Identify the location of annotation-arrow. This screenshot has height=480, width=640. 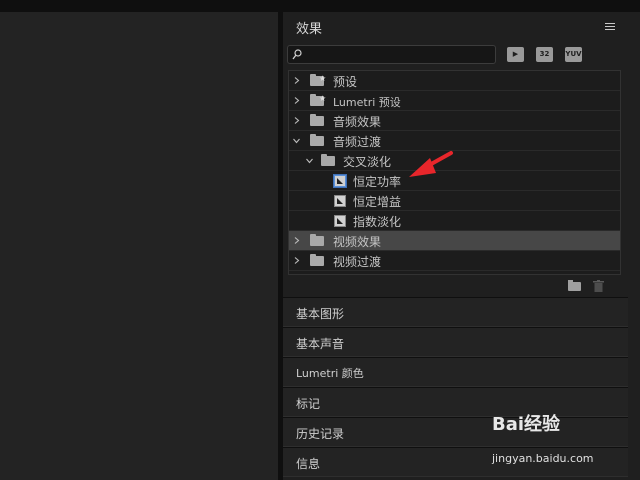
(431, 164).